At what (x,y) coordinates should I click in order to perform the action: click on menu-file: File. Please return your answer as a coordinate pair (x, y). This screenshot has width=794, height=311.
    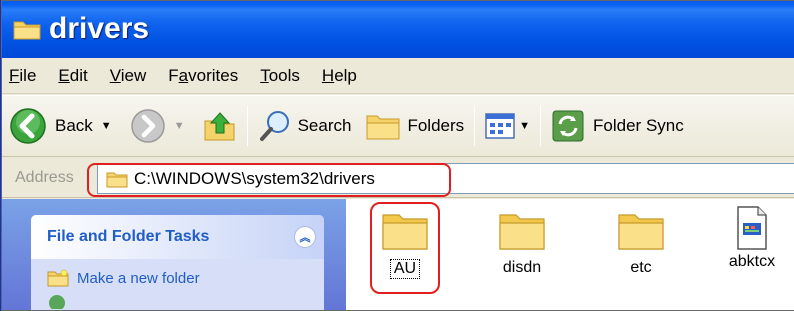
    Looking at the image, I should click on (22, 76).